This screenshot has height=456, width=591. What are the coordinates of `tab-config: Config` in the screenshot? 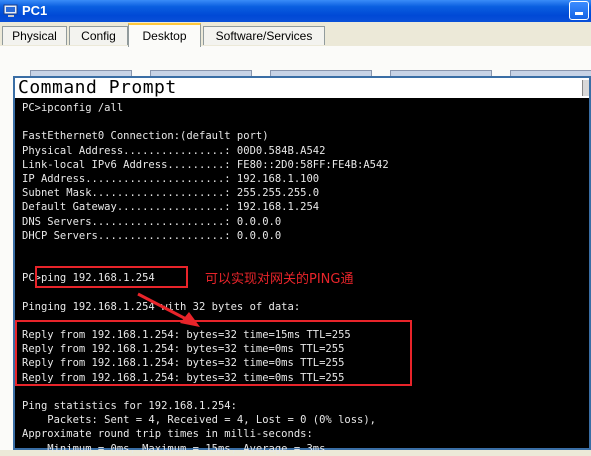 It's located at (98, 35).